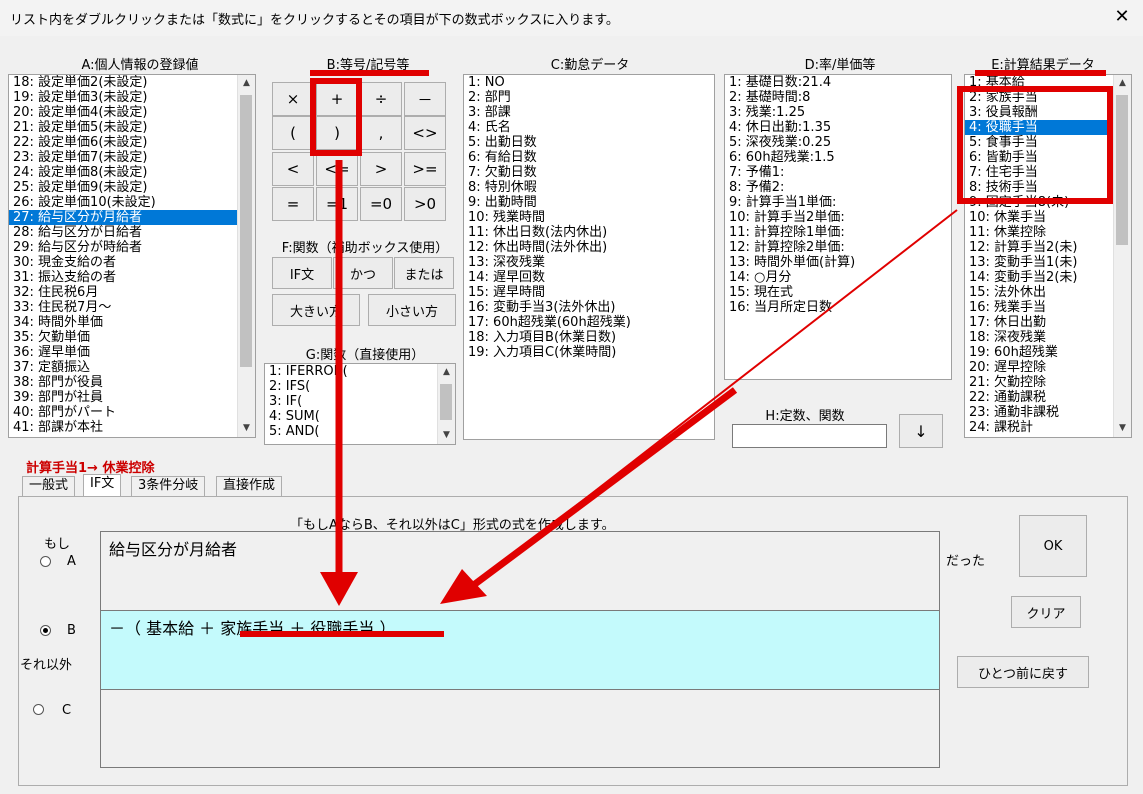  What do you see at coordinates (339, 589) in the screenshot?
I see `arrow-b-head` at bounding box center [339, 589].